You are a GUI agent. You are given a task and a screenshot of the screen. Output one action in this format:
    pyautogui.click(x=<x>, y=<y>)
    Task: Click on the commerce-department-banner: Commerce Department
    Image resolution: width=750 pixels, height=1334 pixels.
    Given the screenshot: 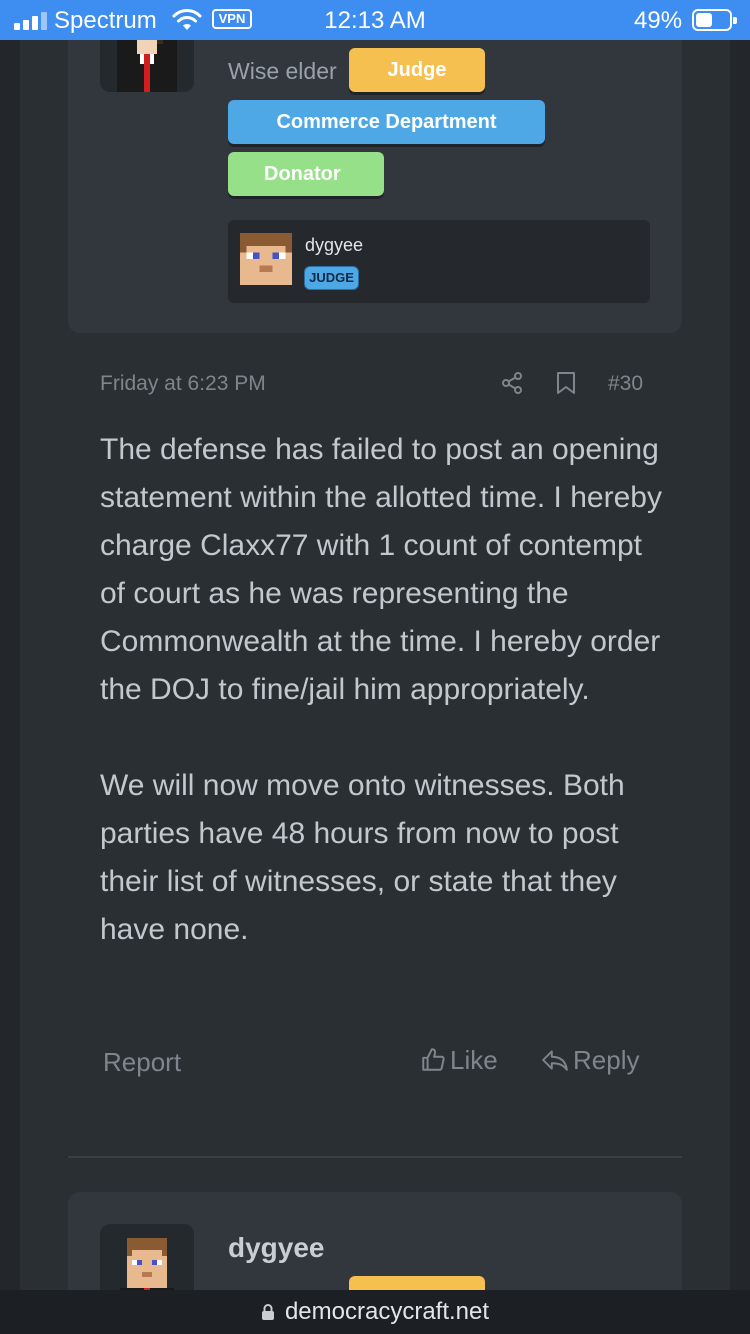 What is the action you would take?
    pyautogui.click(x=386, y=122)
    